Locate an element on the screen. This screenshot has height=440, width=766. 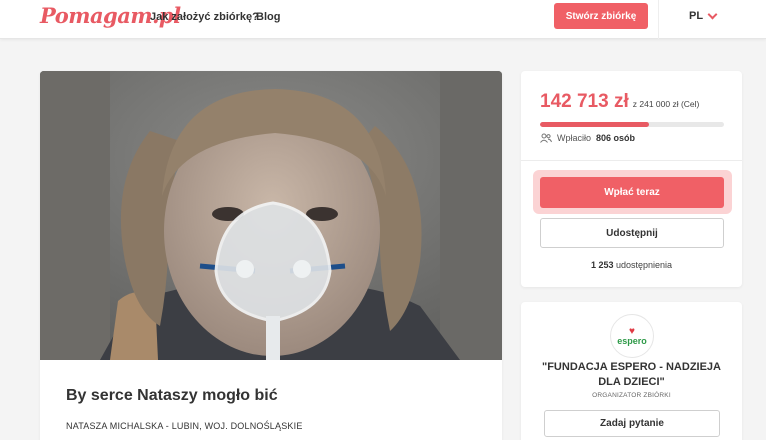
nav-blog: Blog is located at coordinates (268, 17).